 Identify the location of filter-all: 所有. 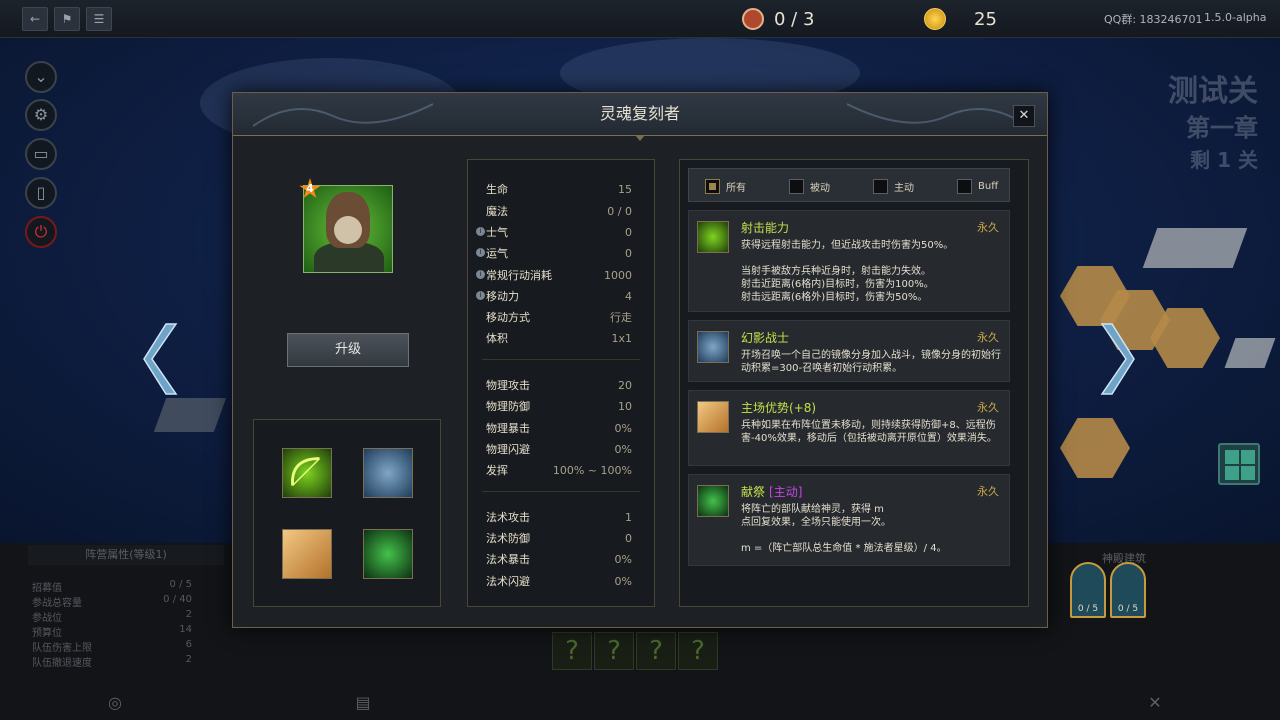
(725, 186).